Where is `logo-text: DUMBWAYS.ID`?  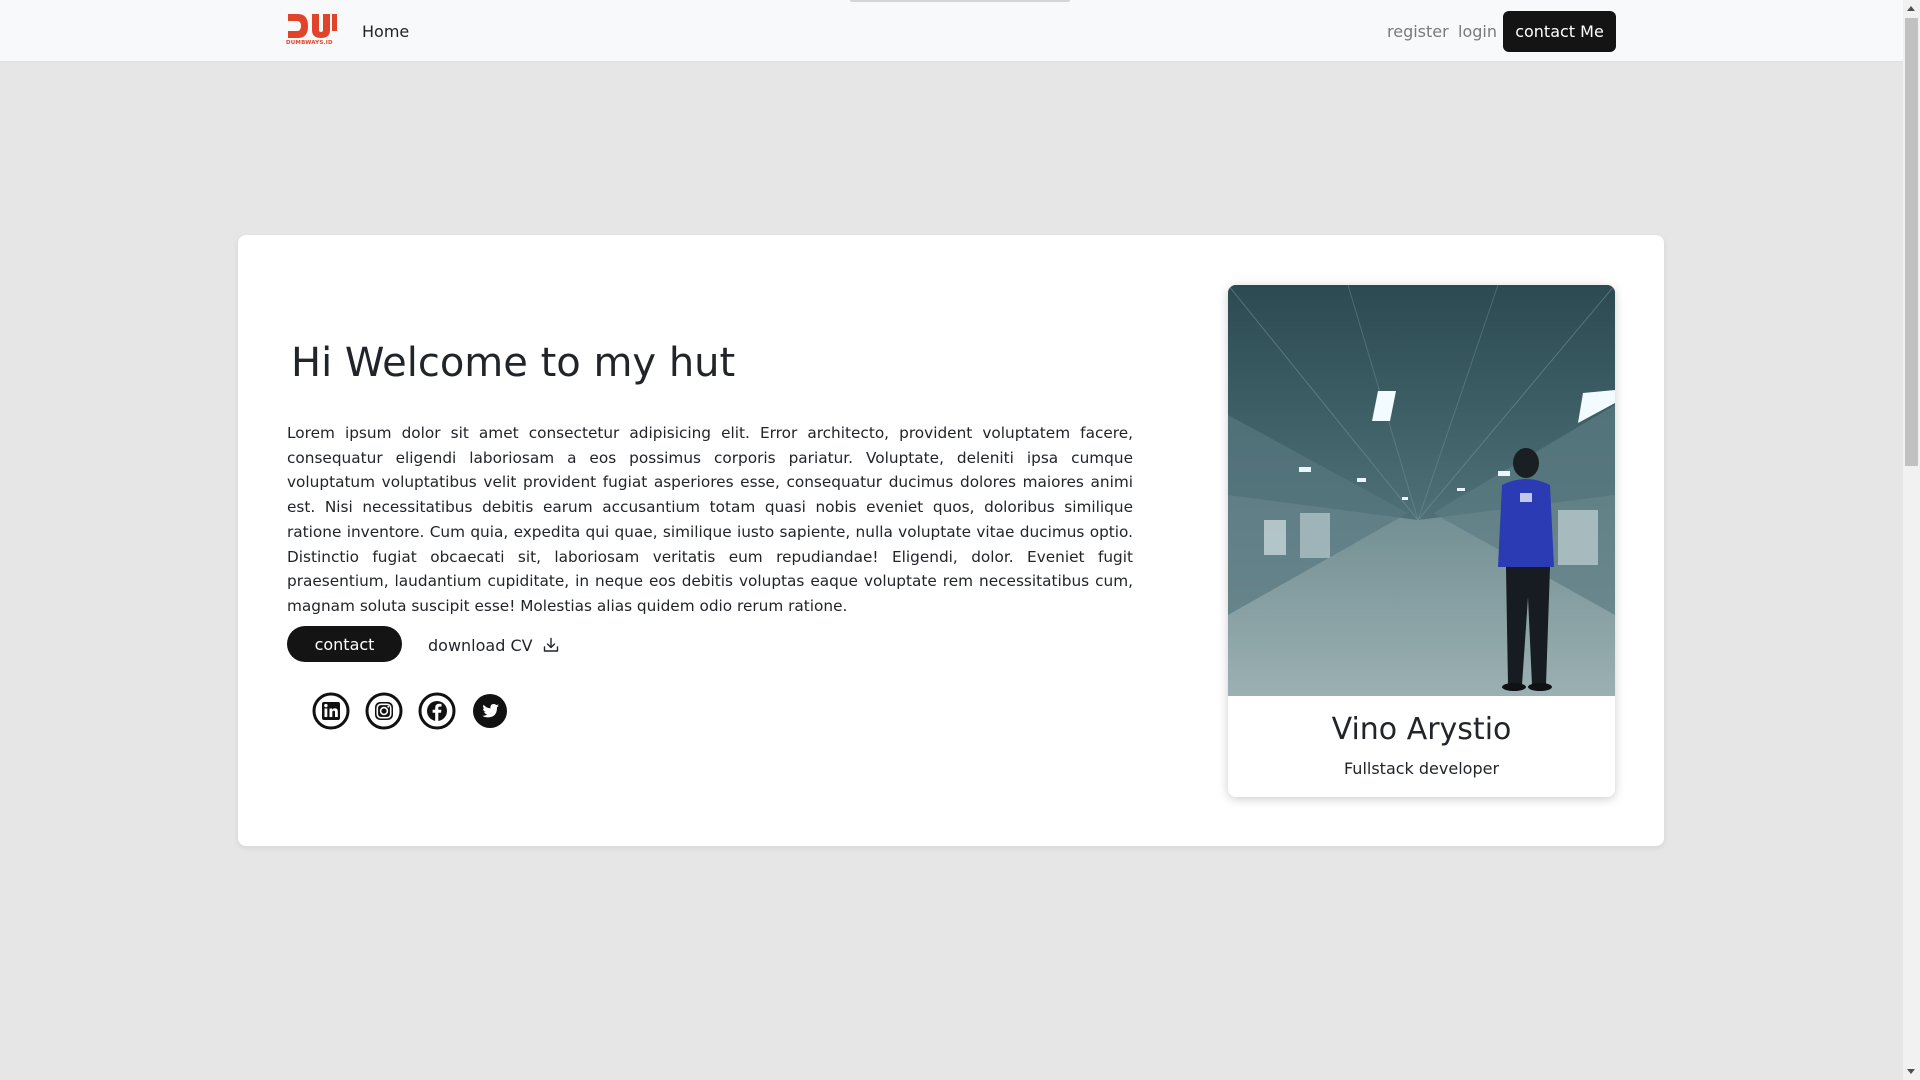 logo-text: DUMBWAYS.ID is located at coordinates (309, 43).